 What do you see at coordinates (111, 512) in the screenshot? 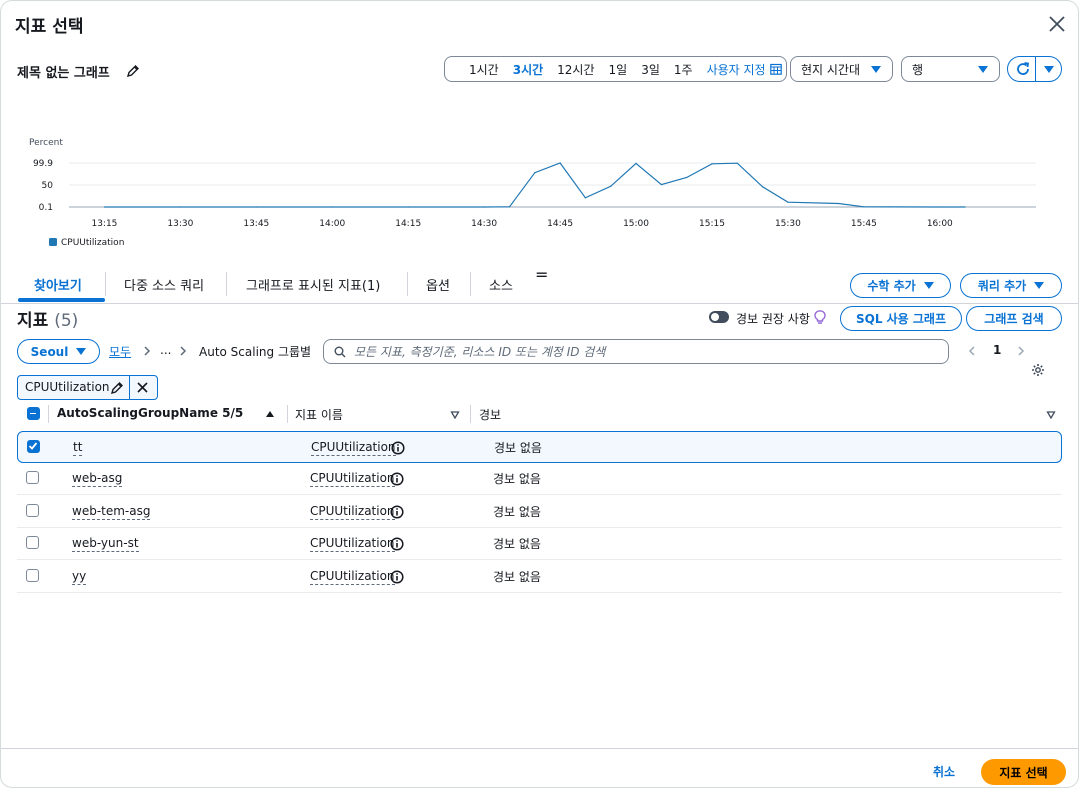
I see `asg-name-link: web-tem-asg` at bounding box center [111, 512].